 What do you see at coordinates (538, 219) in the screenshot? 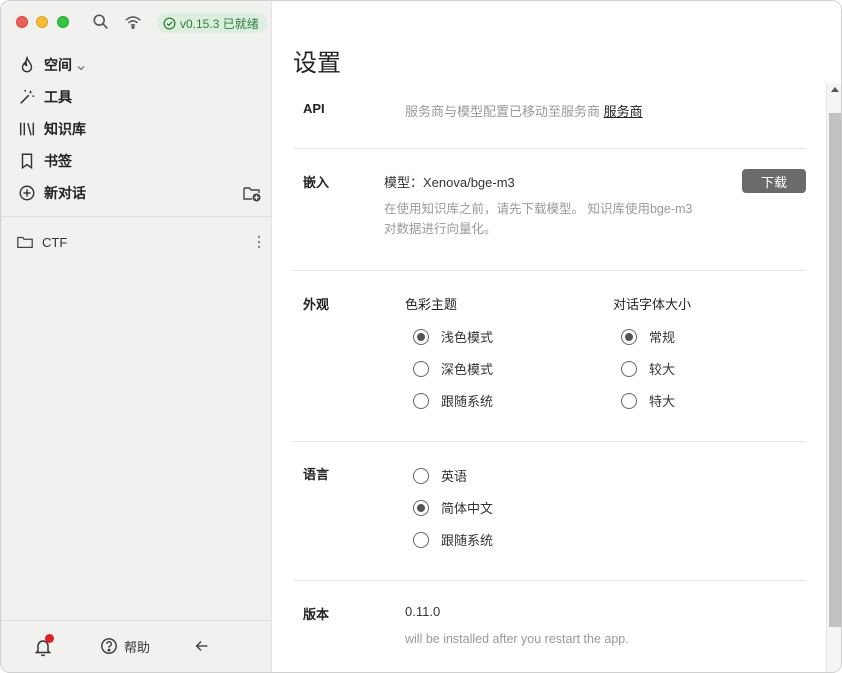
I see `embedding-description: 在使用知识库之前，请先下载模型。 知识库使用bge-m3 对数据进行向量化。` at bounding box center [538, 219].